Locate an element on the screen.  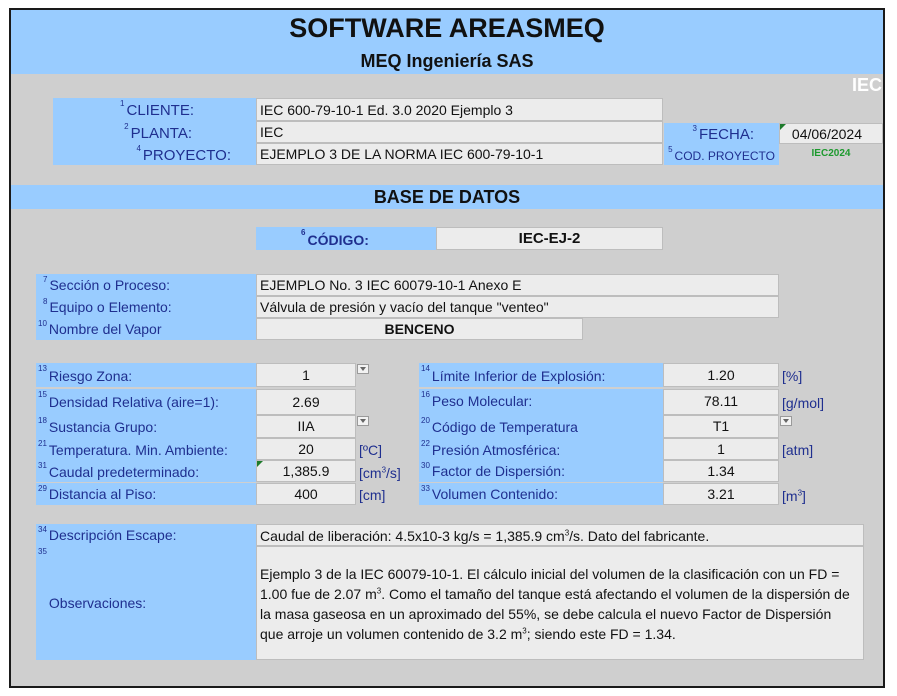
distancia-piso-unit: [cm] is located at coordinates (372, 495).